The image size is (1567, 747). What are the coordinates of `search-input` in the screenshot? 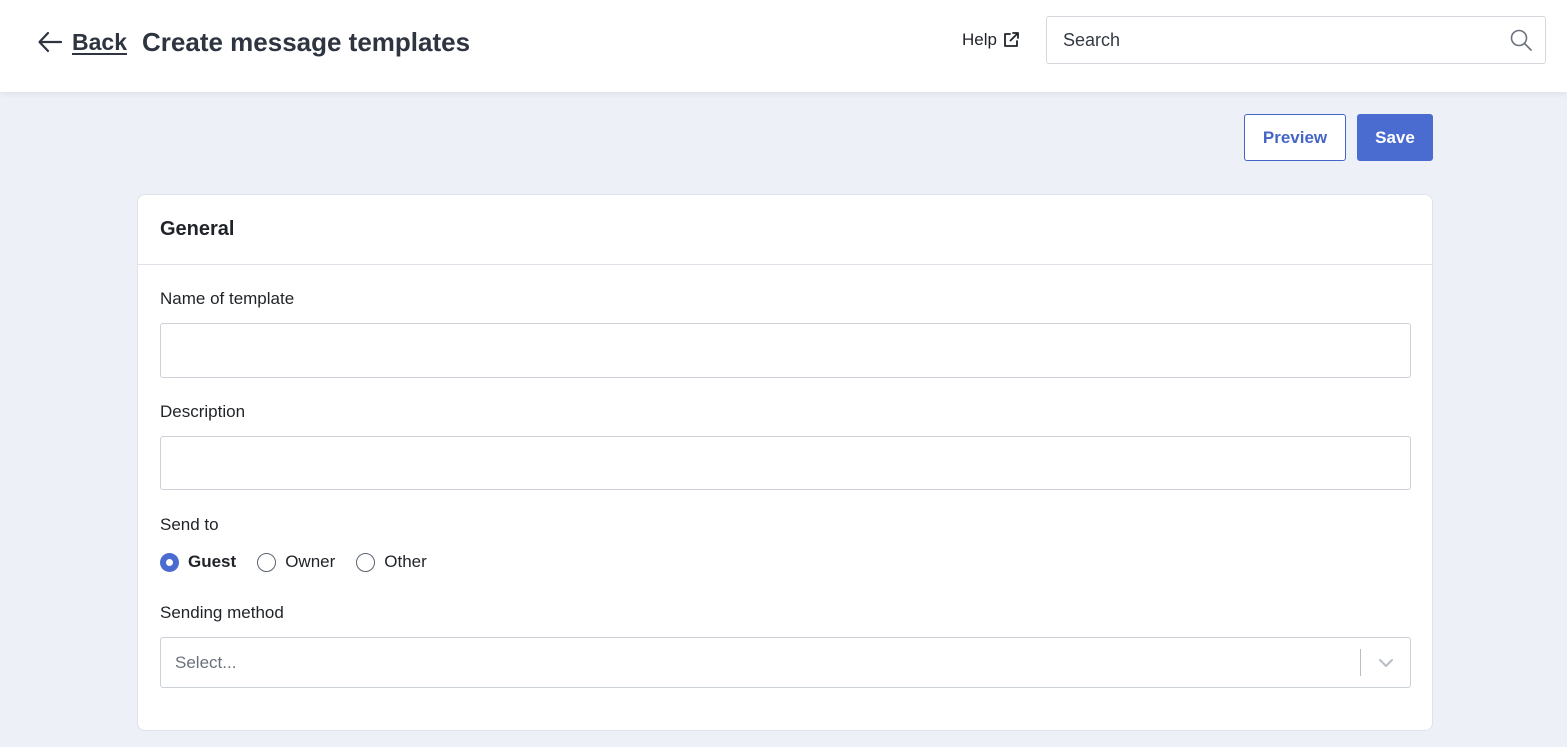 It's located at (1267, 40).